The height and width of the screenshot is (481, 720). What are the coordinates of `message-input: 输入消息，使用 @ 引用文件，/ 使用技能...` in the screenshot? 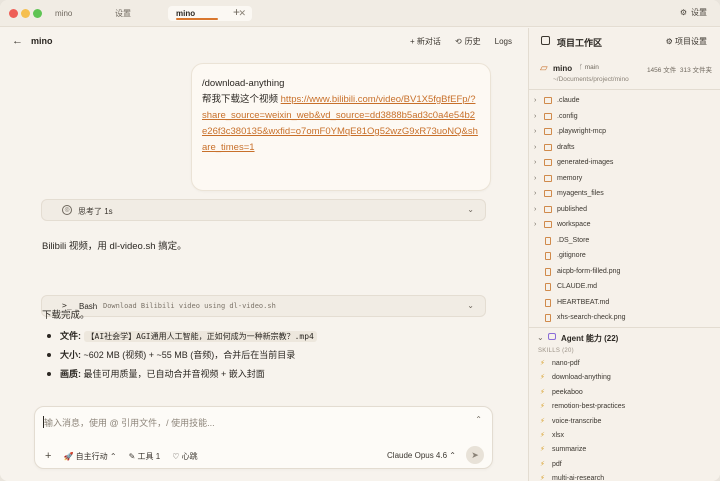 It's located at (129, 422).